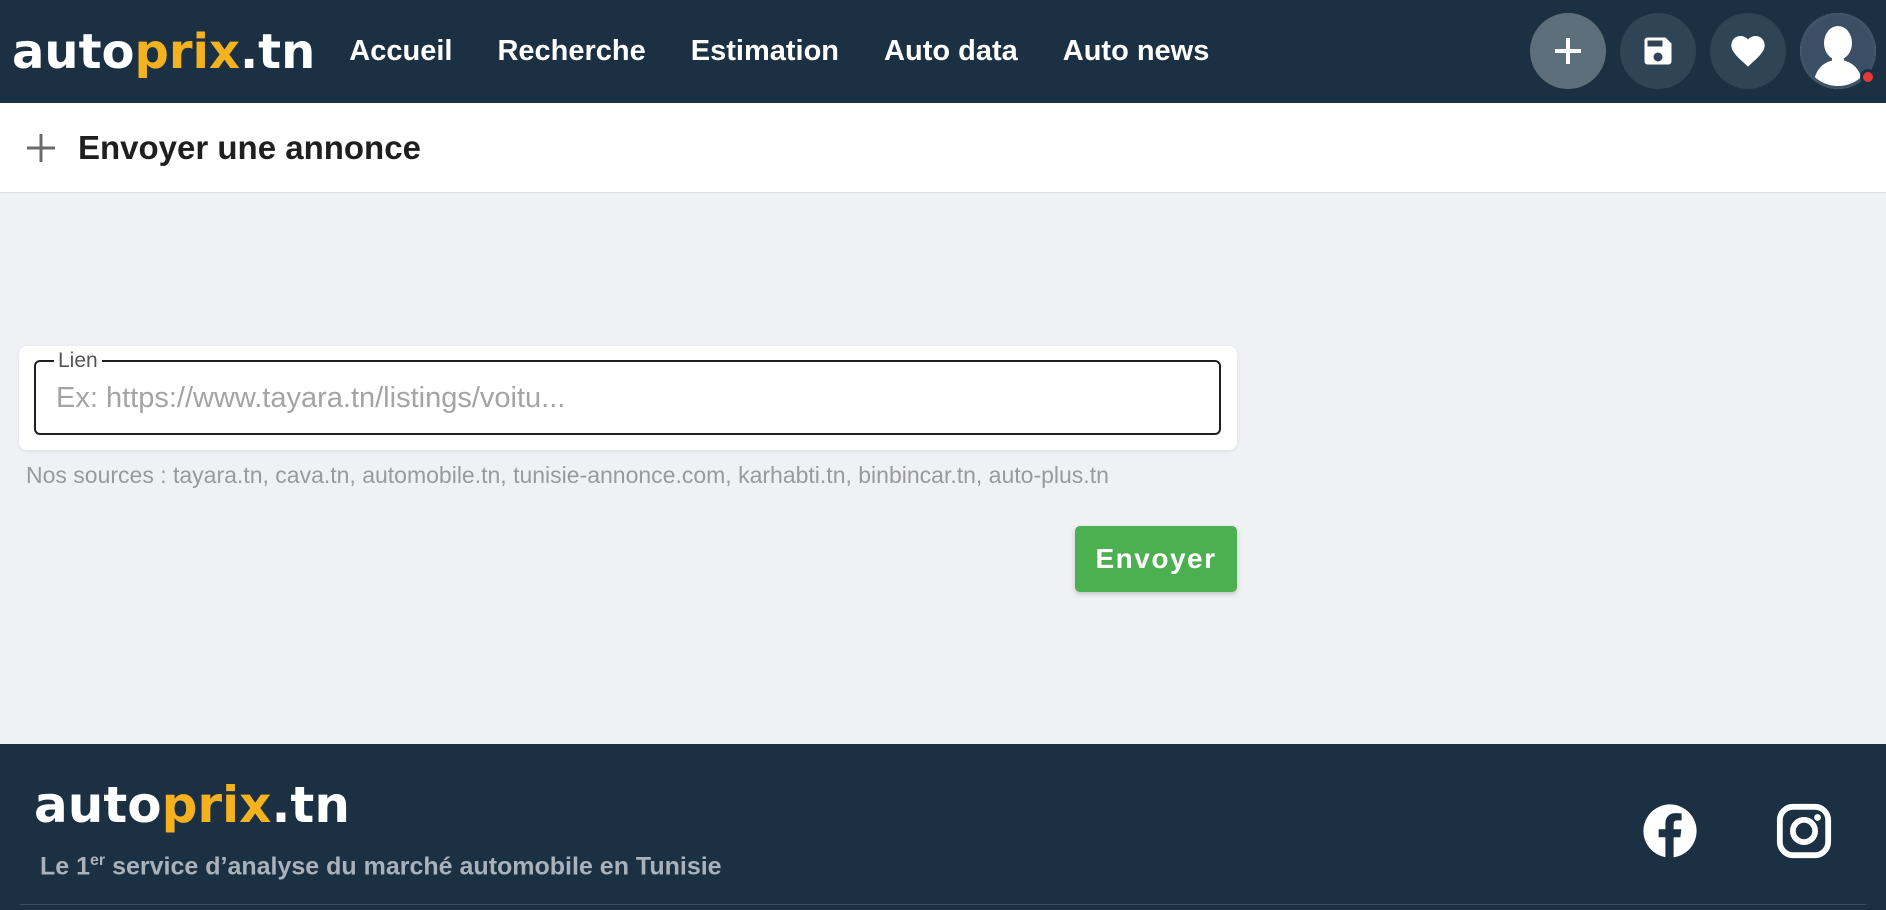 Image resolution: width=1886 pixels, height=910 pixels. I want to click on link-form-card: Lien, so click(628, 398).